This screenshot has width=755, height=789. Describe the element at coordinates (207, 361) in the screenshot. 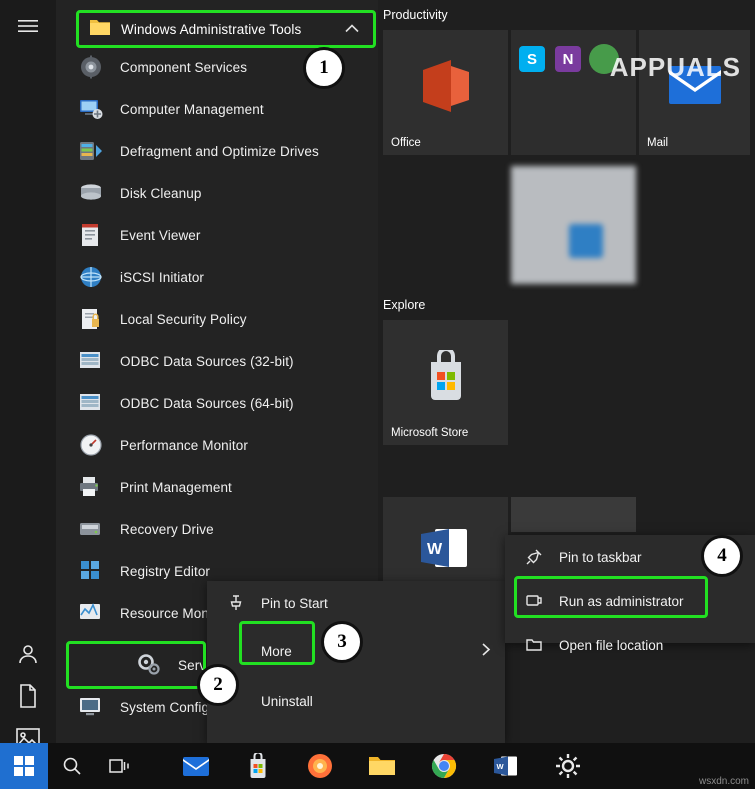

I see `app-label: ODBC Data Sources (32-bit)` at that location.